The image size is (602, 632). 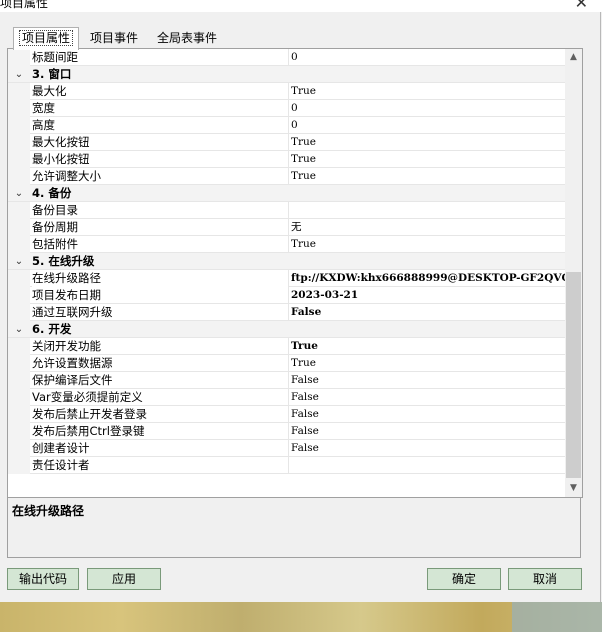 I want to click on category-row: ⌄ 4. 备份, so click(x=286, y=193).